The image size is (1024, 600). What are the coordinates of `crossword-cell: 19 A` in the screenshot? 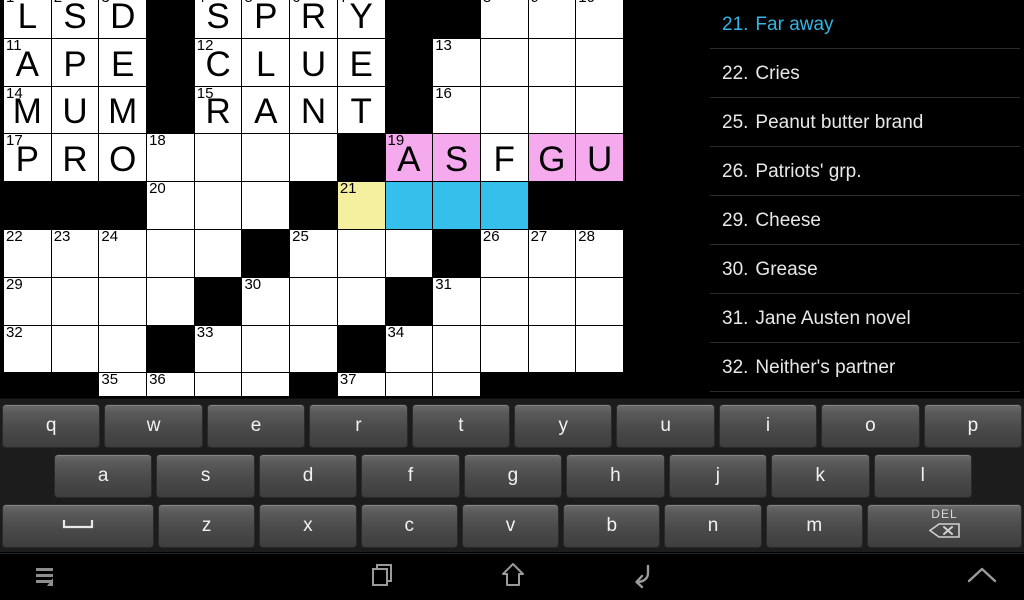 It's located at (409, 158).